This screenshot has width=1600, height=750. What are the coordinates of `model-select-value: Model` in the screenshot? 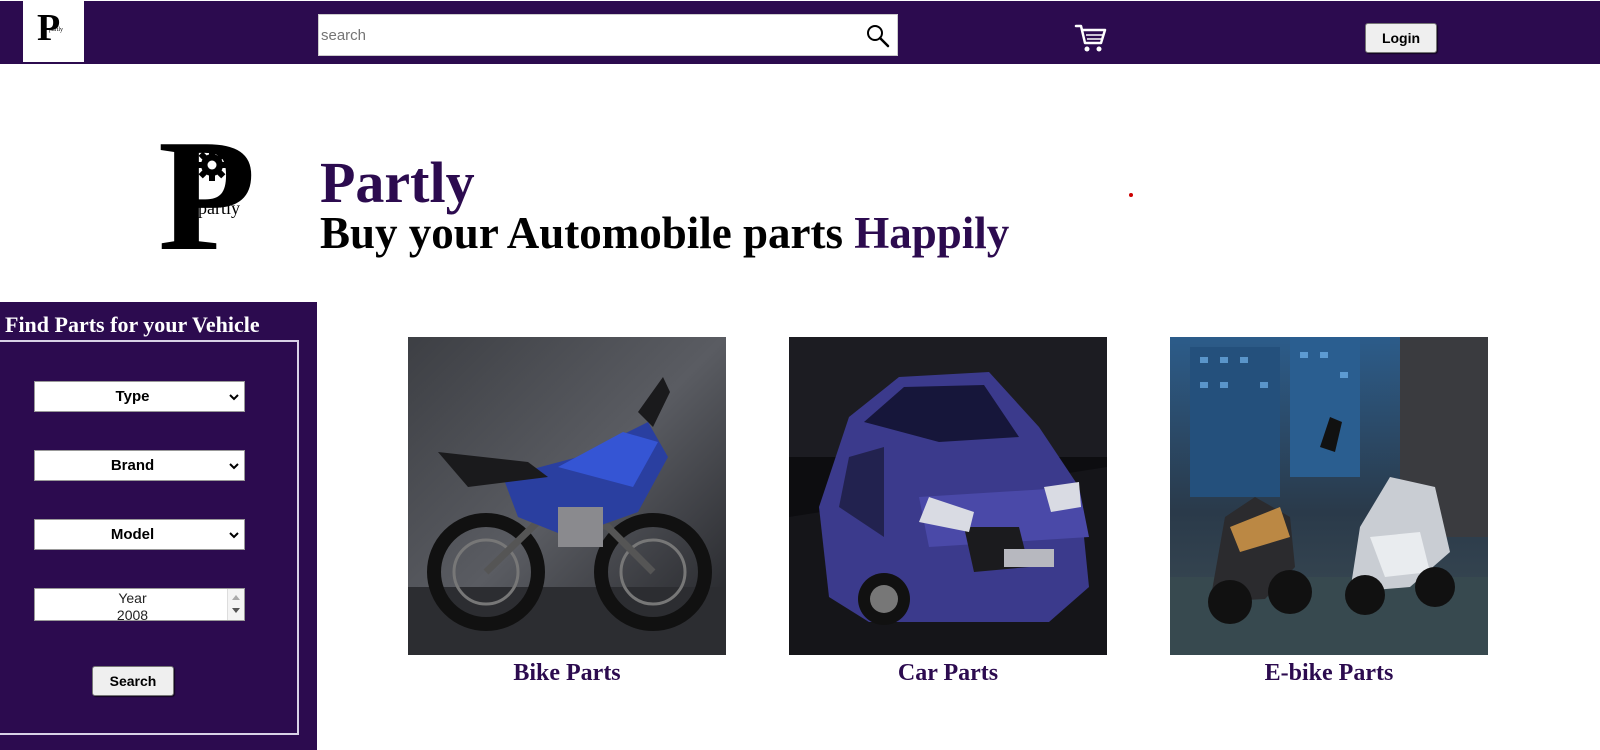 It's located at (132, 534).